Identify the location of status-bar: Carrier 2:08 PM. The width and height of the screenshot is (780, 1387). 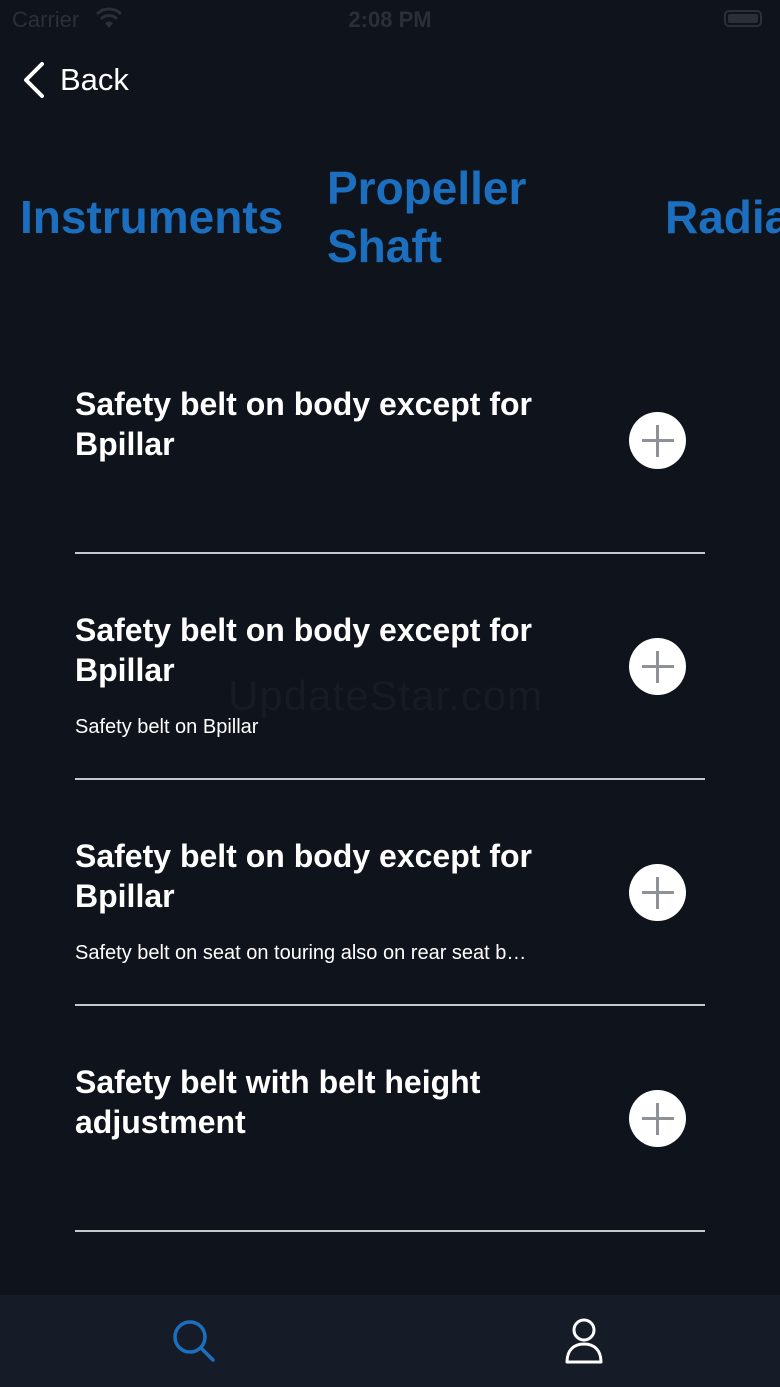
(390, 20).